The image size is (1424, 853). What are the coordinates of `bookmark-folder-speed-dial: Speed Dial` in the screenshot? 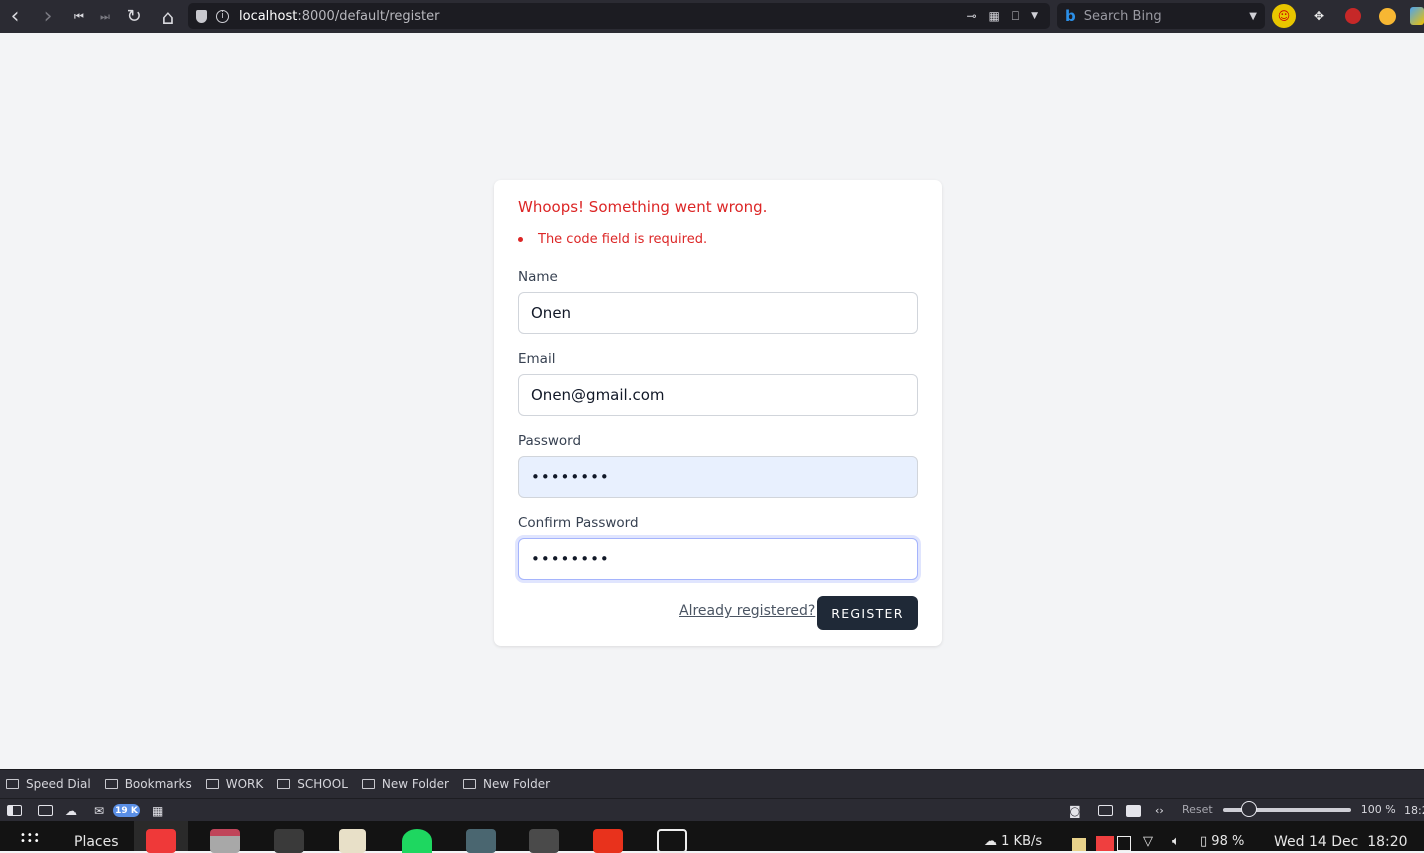 It's located at (48, 784).